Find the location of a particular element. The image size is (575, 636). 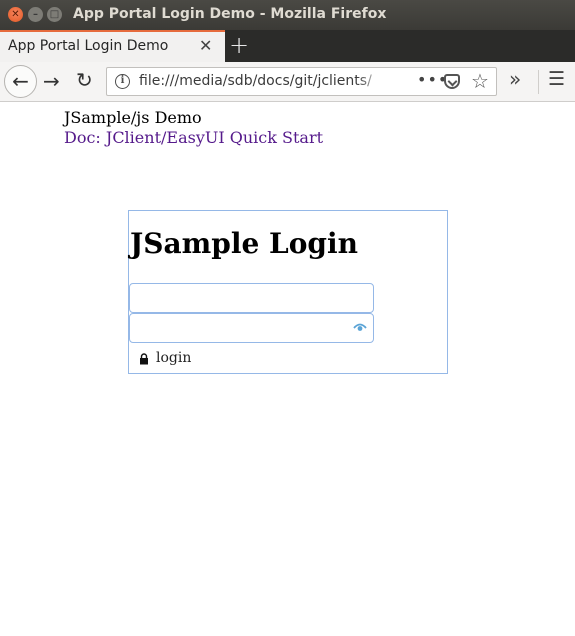

forward-button: → is located at coordinates (51, 81).